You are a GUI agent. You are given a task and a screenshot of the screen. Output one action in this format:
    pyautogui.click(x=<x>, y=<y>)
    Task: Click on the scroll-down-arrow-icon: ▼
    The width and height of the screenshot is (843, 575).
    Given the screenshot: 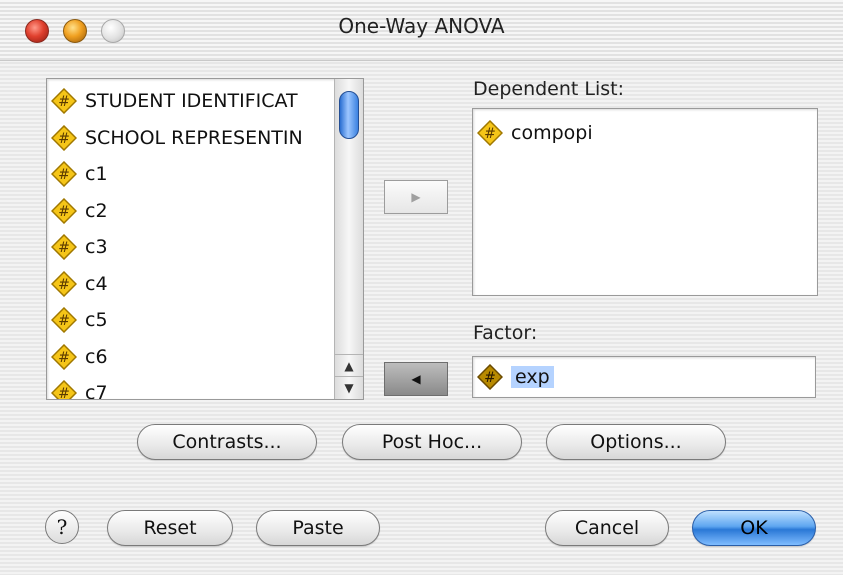 What is the action you would take?
    pyautogui.click(x=349, y=387)
    